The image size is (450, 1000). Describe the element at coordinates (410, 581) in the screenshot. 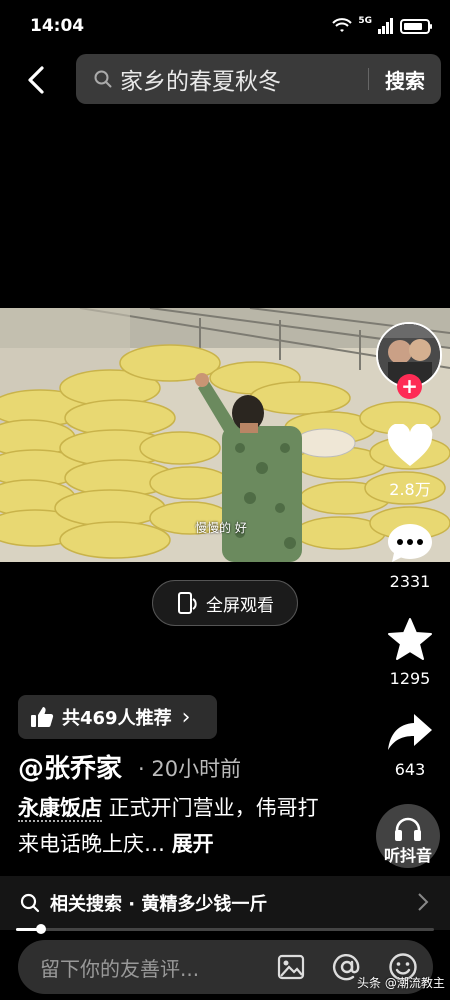

I see `comment-count: 2331` at that location.